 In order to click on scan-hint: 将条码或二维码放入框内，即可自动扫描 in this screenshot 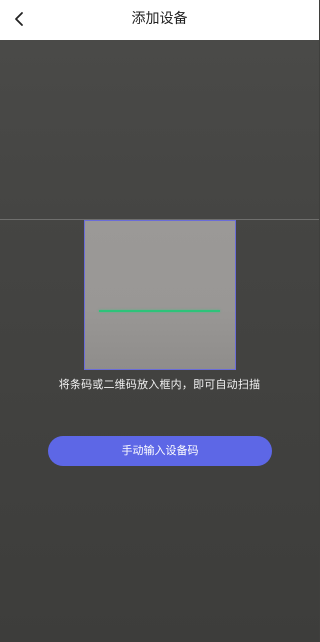, I will do `click(159, 384)`.